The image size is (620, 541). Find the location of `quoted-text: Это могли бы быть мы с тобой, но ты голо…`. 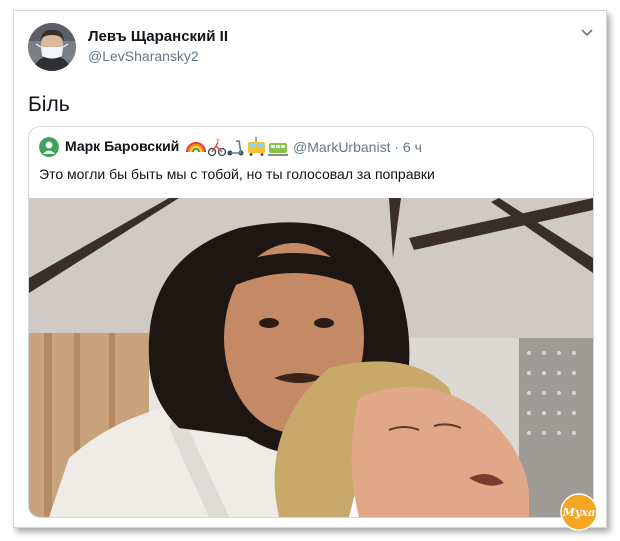

quoted-text: Это могли бы быть мы с тобой, но ты голо… is located at coordinates (237, 174).